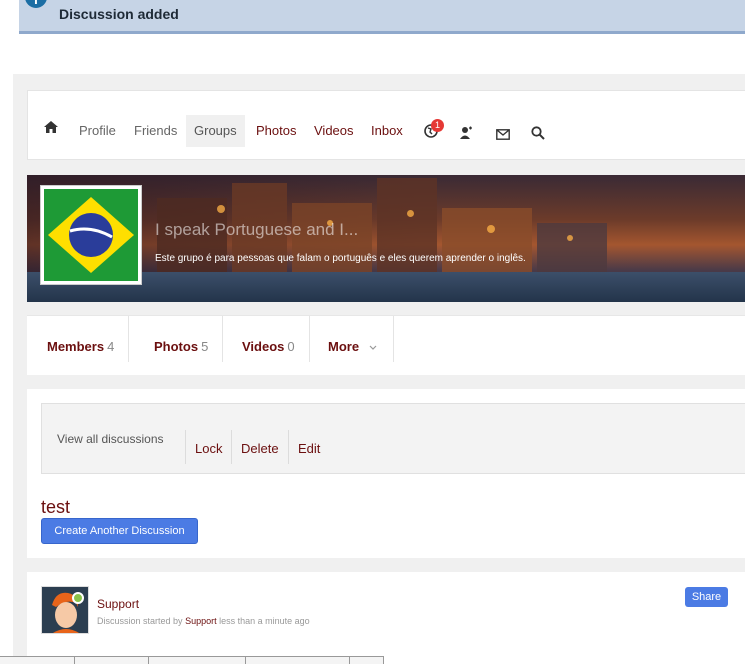 The image size is (745, 664). I want to click on create-discussion-button: Create Another Discussion, so click(119, 531).